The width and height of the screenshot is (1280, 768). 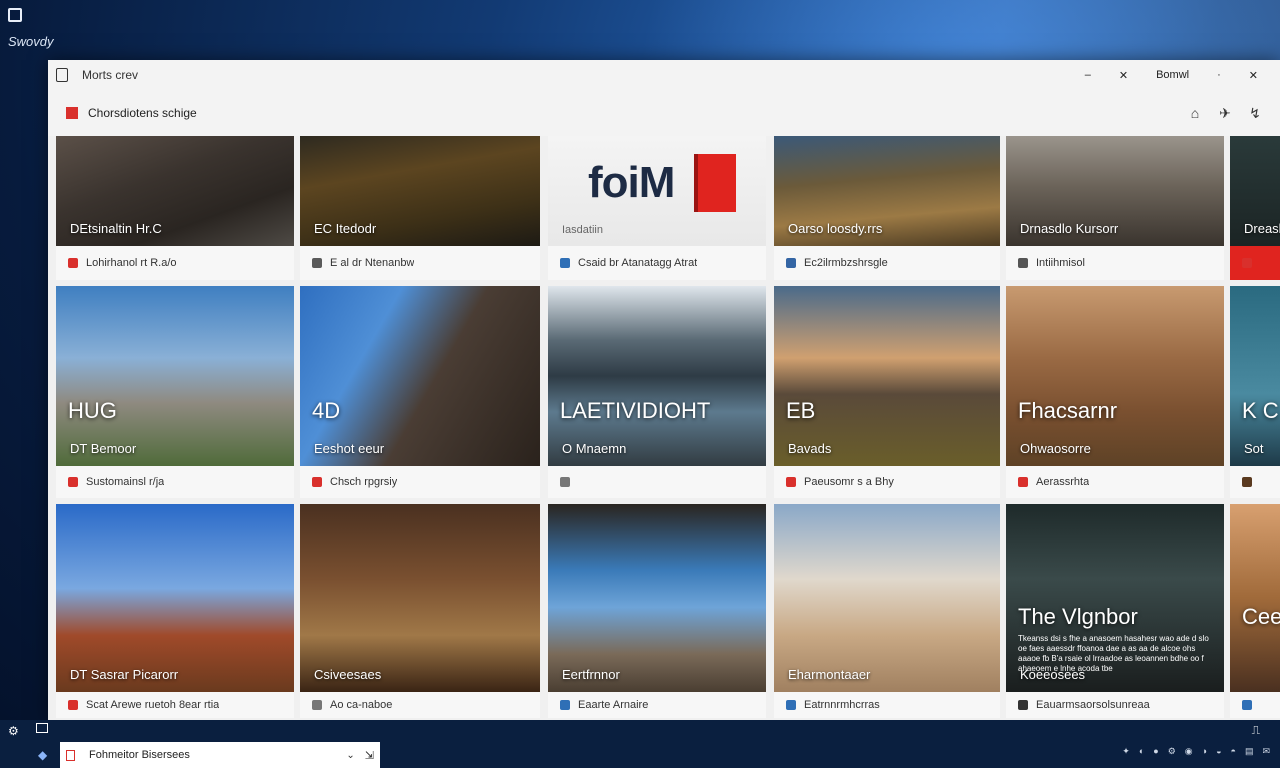 I want to click on photo-tile: Eharmontaaer Eatrnnrmhcrras, so click(x=887, y=611).